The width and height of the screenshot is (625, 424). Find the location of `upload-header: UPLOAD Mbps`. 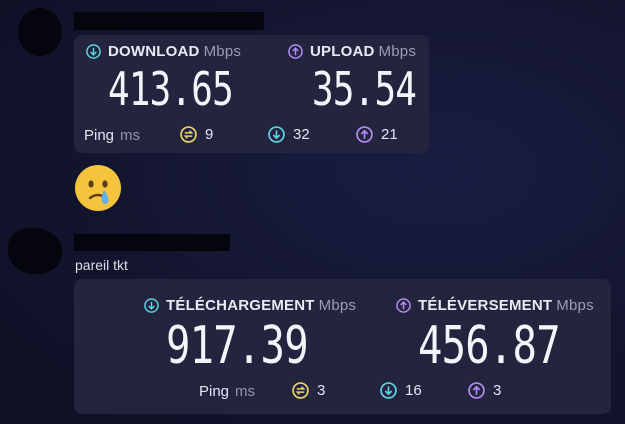

upload-header: UPLOAD Mbps is located at coordinates (352, 51).